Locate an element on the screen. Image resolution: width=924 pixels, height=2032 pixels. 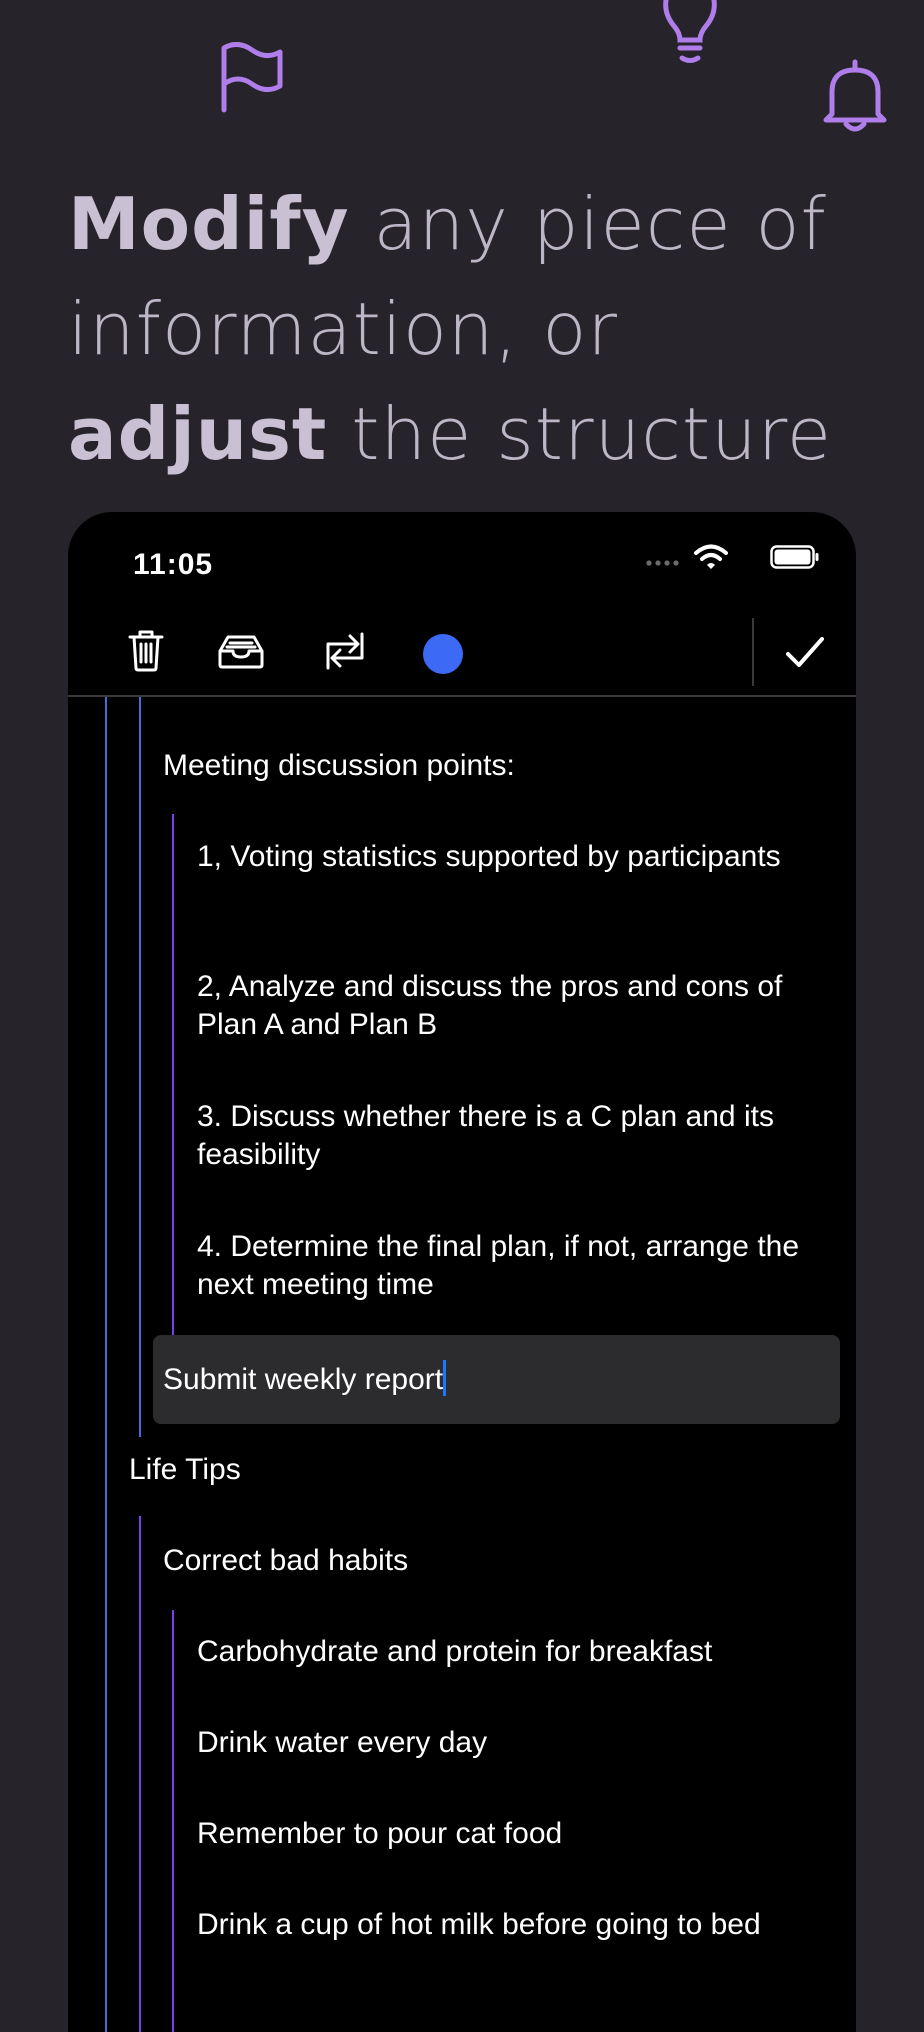
list-item: Remember to pour cat food is located at coordinates (522, 1834).